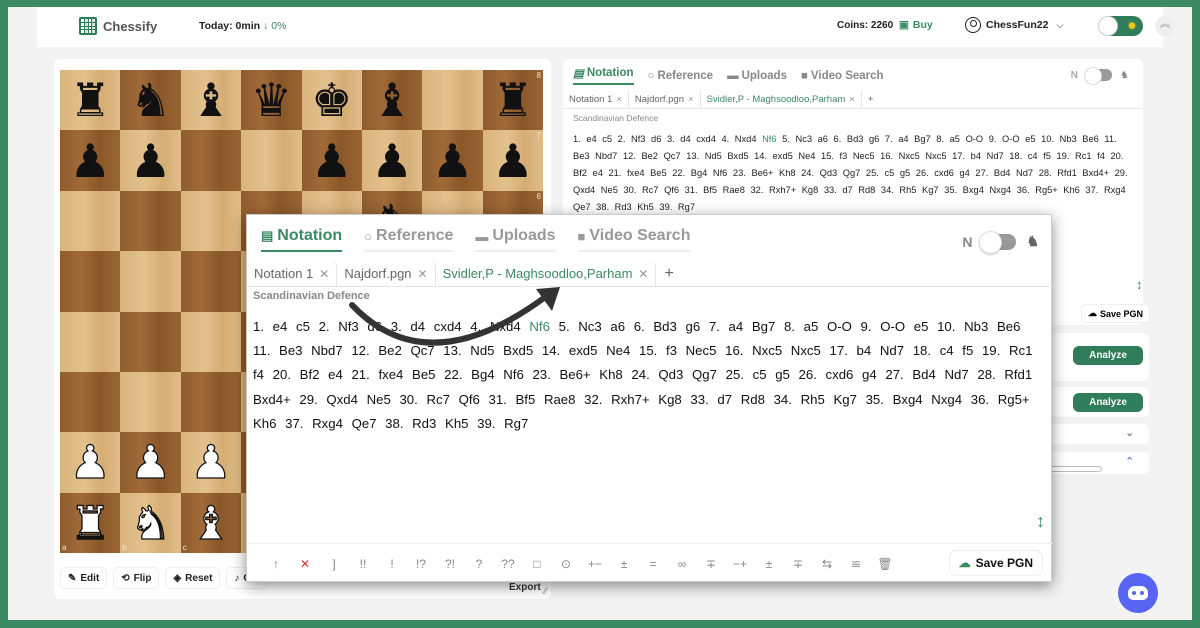 The image size is (1200, 628). What do you see at coordinates (1165, 26) in the screenshot?
I see `collapse-header-button: ︽` at bounding box center [1165, 26].